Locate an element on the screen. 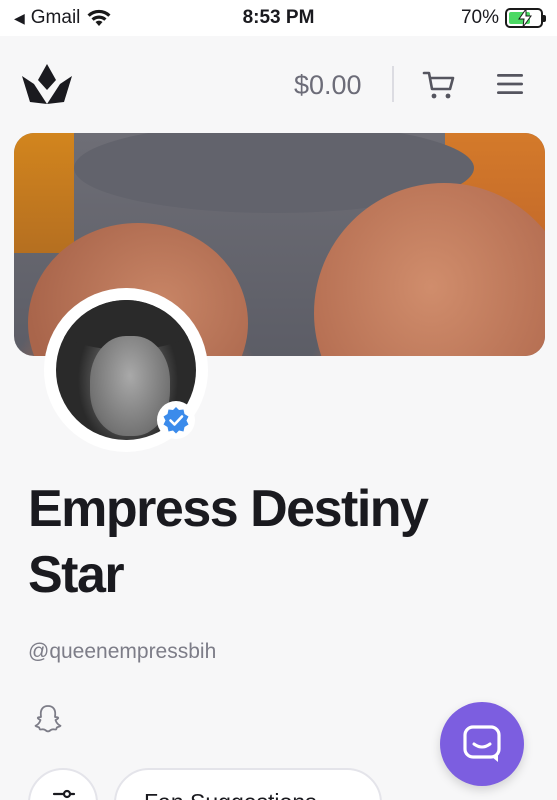 Image resolution: width=557 pixels, height=800 pixels. battery-level is located at coordinates (520, 18).